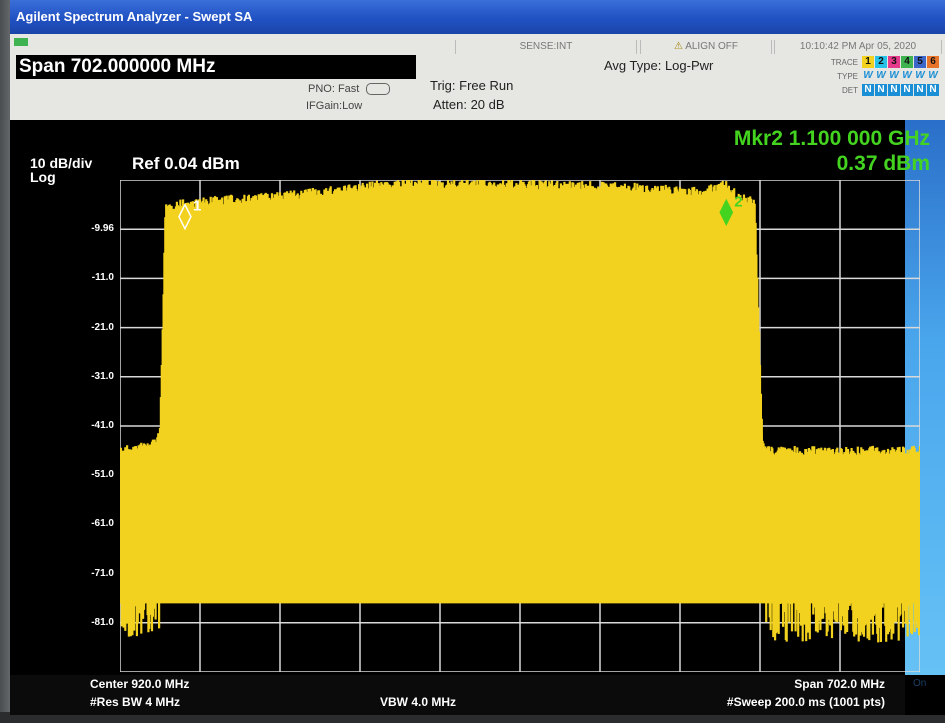  What do you see at coordinates (881, 62) in the screenshot?
I see `trace-number-2: 2` at bounding box center [881, 62].